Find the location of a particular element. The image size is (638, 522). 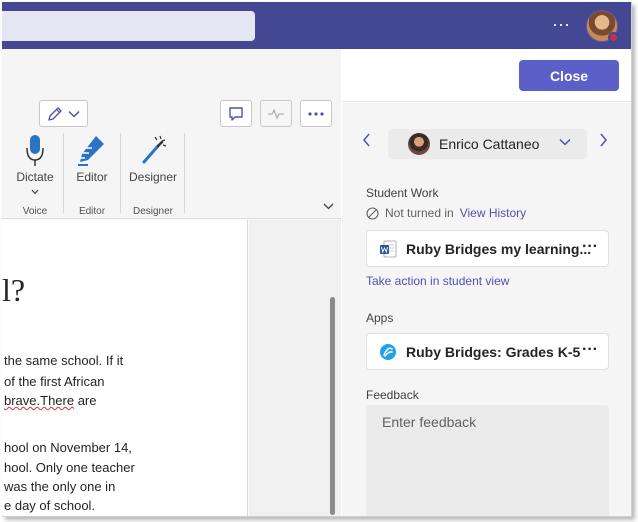

apps-title: Apps is located at coordinates (380, 318).